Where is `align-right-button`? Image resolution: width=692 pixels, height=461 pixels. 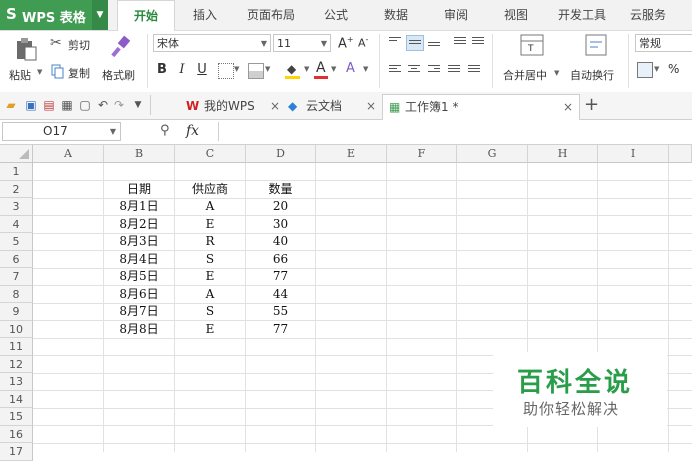 align-right-button is located at coordinates (434, 70).